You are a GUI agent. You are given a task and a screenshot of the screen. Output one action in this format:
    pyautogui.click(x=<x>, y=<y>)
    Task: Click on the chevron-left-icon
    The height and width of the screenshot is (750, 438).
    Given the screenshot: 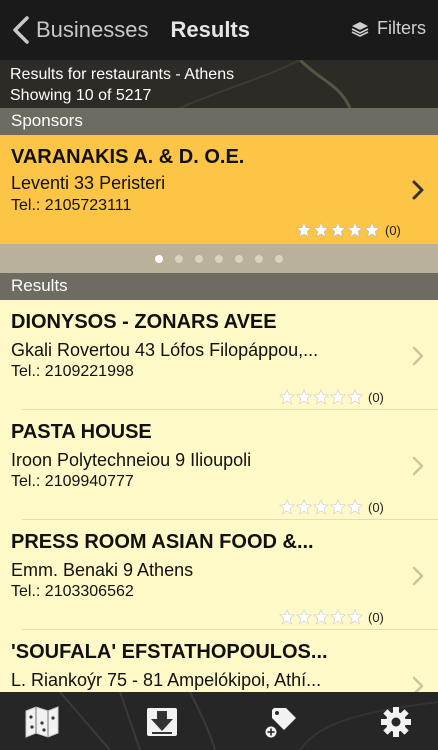 What is the action you would take?
    pyautogui.click(x=21, y=30)
    